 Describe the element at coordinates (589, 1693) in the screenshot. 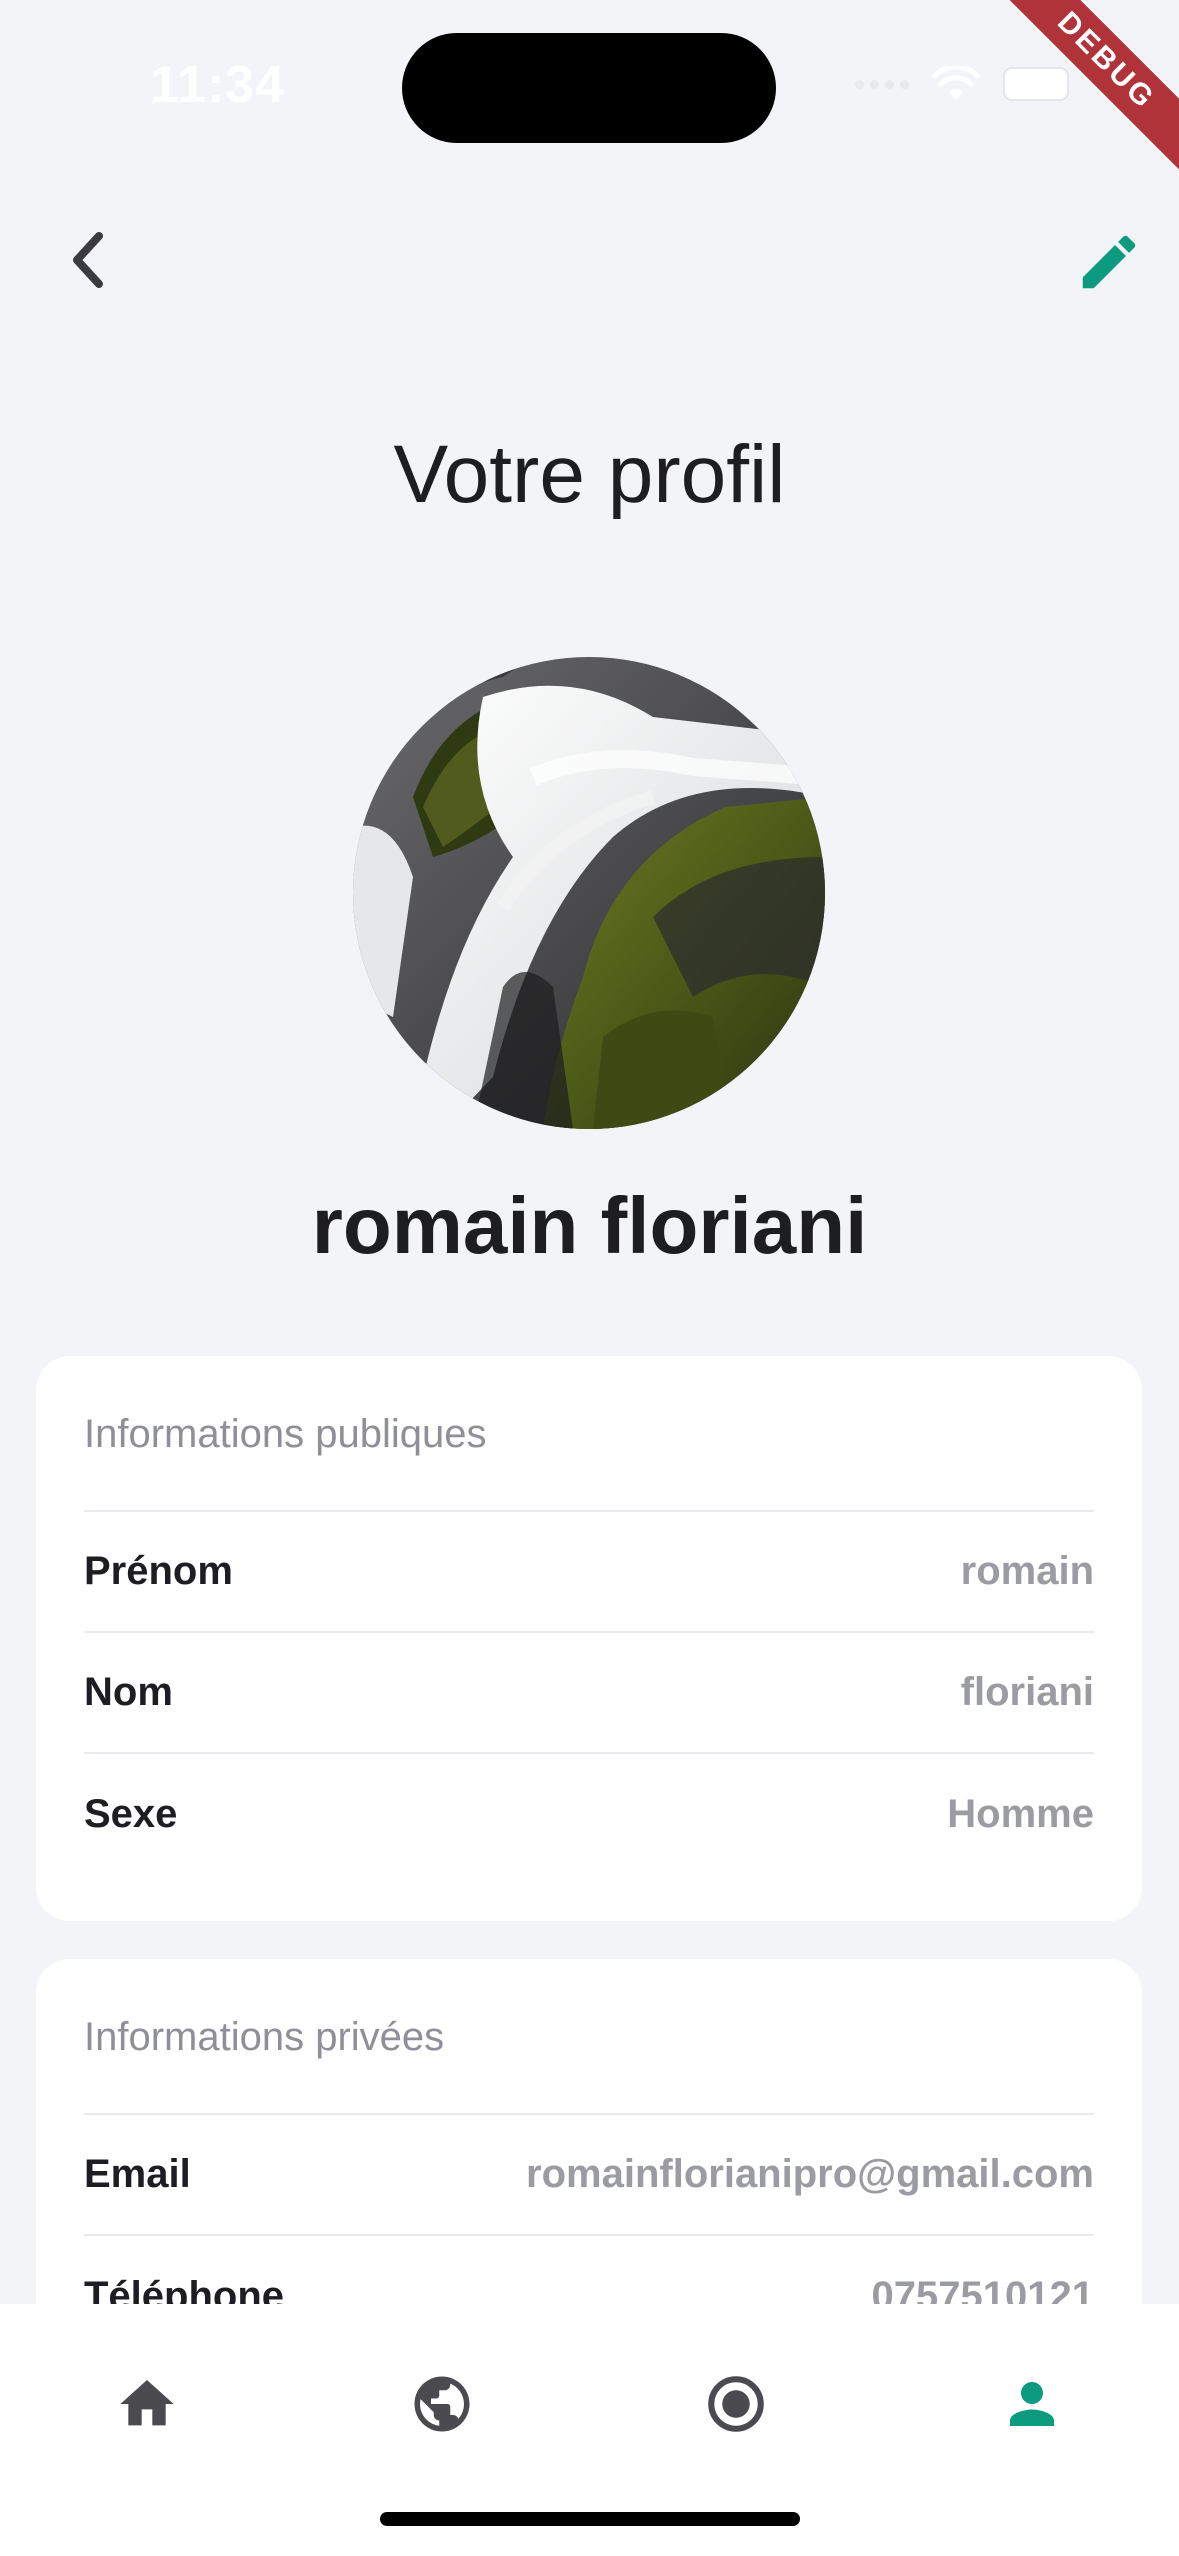

I see `info-row-last-name: Nom floriani` at that location.